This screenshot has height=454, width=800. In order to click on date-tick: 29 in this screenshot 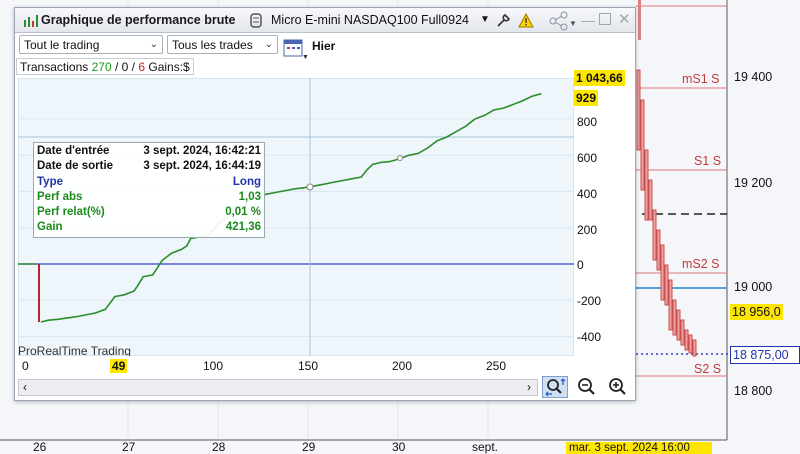, I will do `click(309, 447)`.